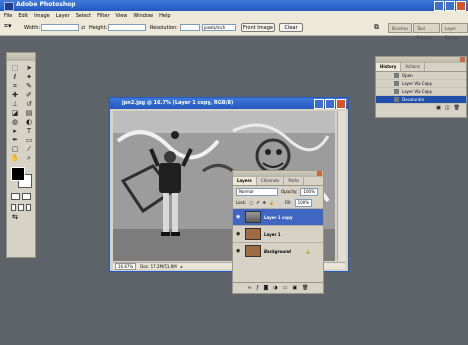  I want to click on opacity-input: 100%, so click(309, 191).